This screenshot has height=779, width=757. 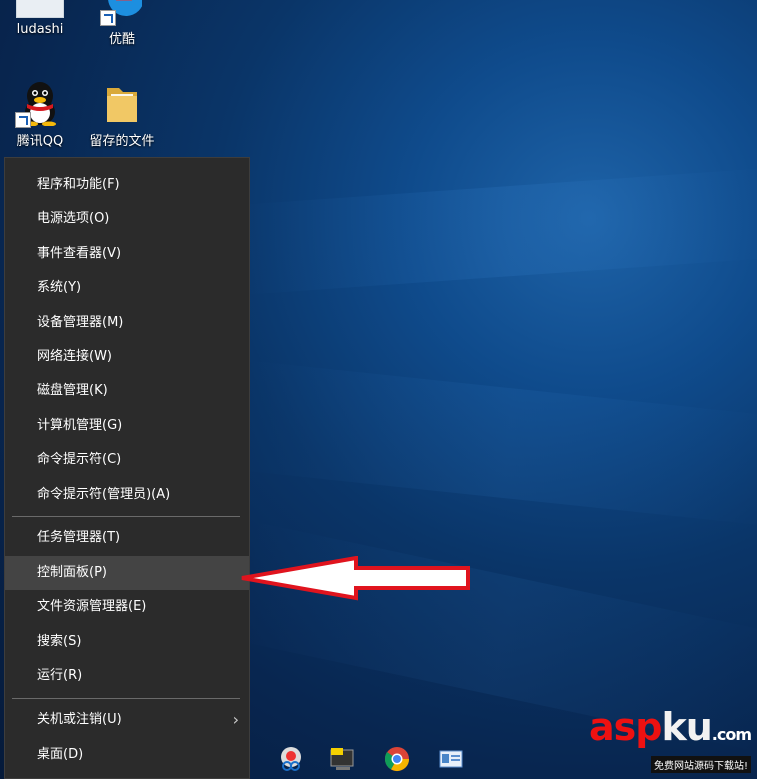 I want to click on qq-penguin-icon, so click(x=39, y=104).